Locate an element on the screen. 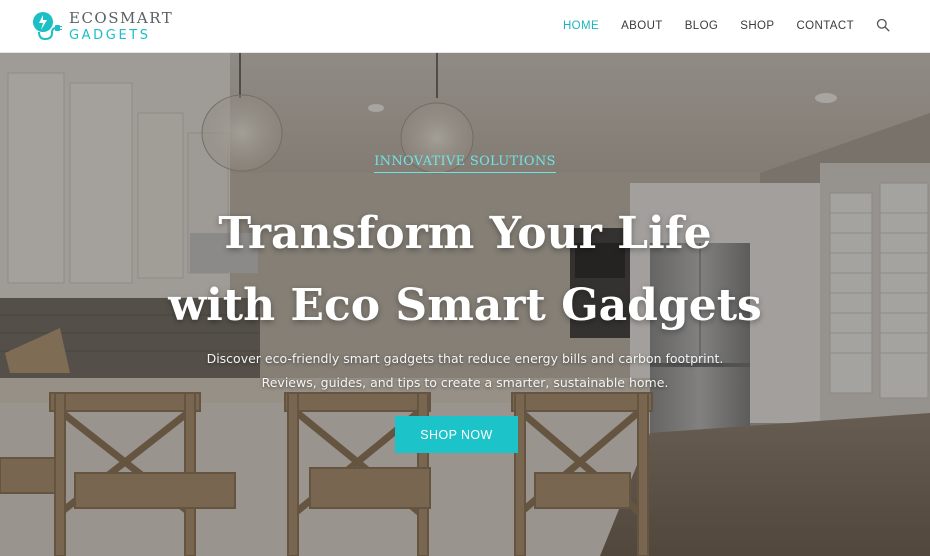 This screenshot has width=930, height=556. brand-name-line1: ECOSMART is located at coordinates (121, 17).